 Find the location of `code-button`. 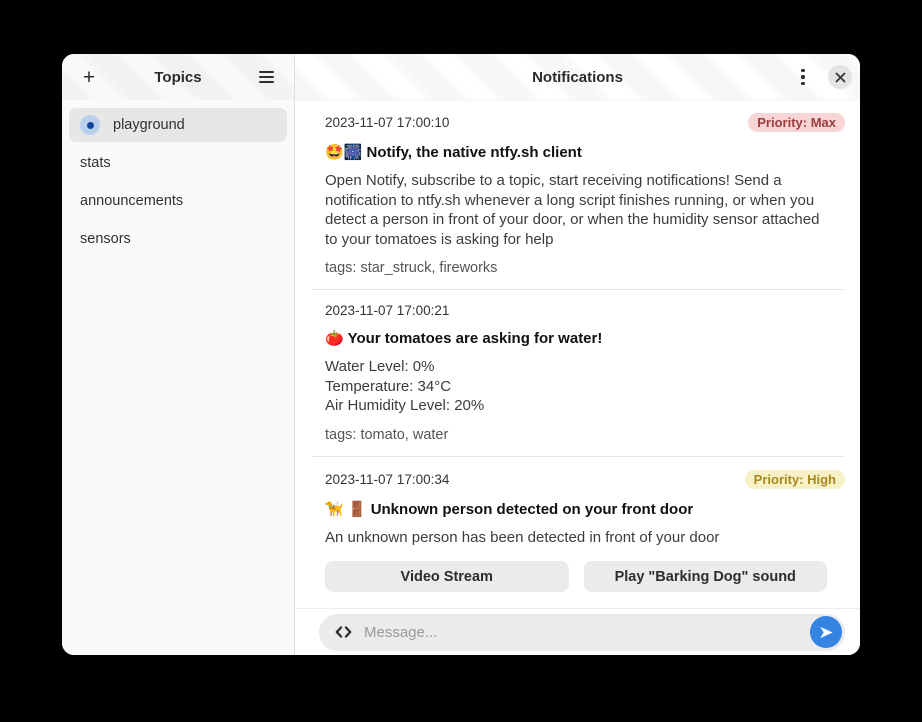

code-button is located at coordinates (343, 632).